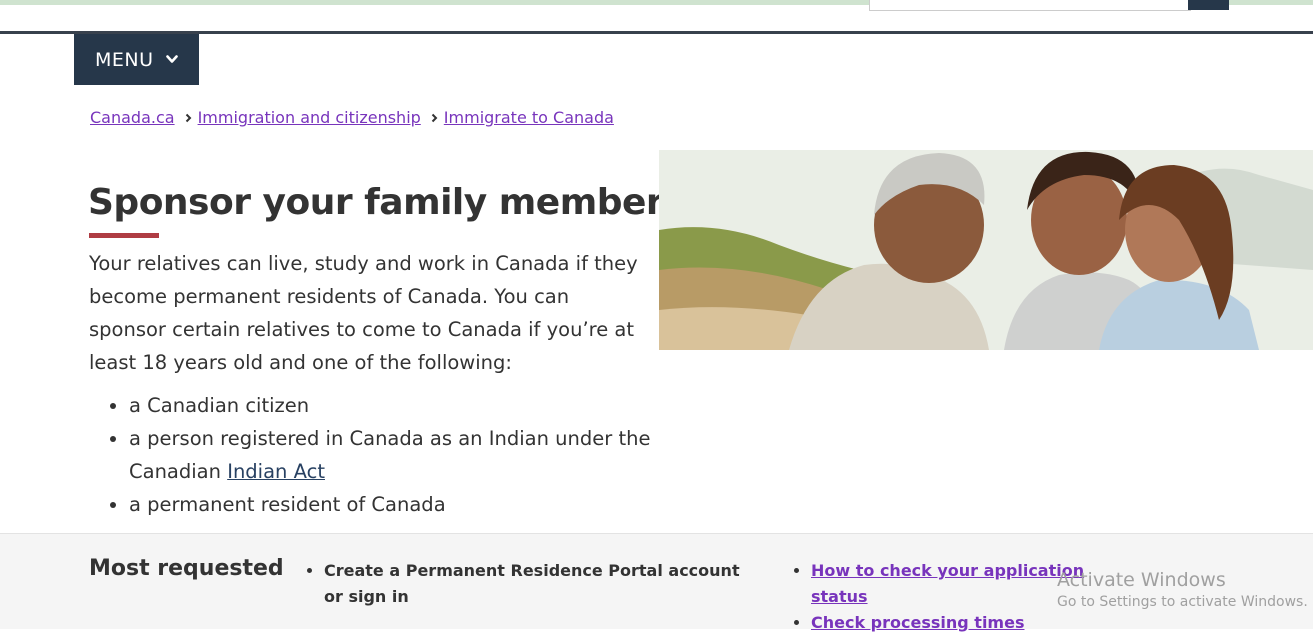  What do you see at coordinates (287, 504) in the screenshot?
I see `list-item-text: a permanent resident of Canada` at bounding box center [287, 504].